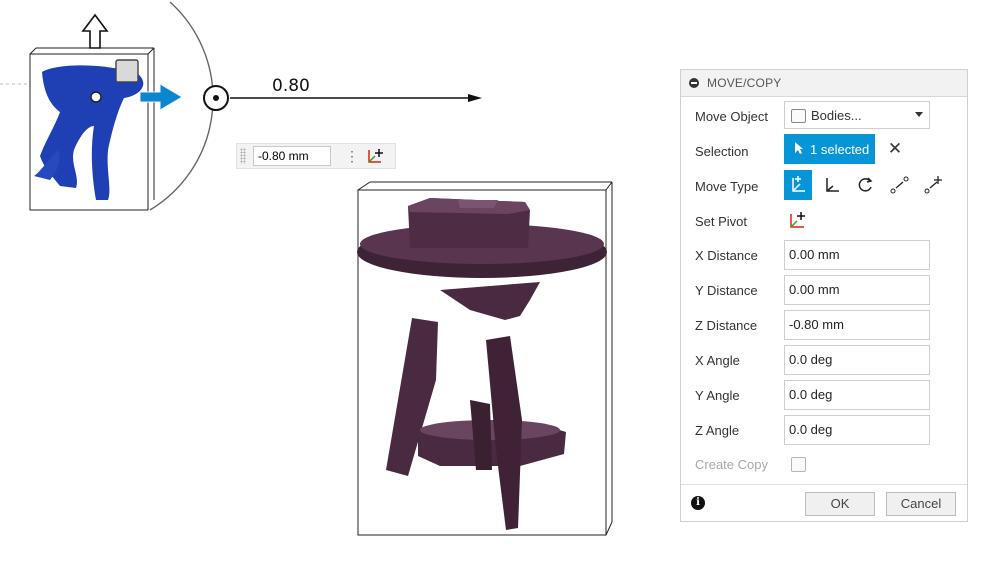 Image resolution: width=1000 pixels, height=580 pixels. I want to click on point-to-position-icon, so click(933, 185).